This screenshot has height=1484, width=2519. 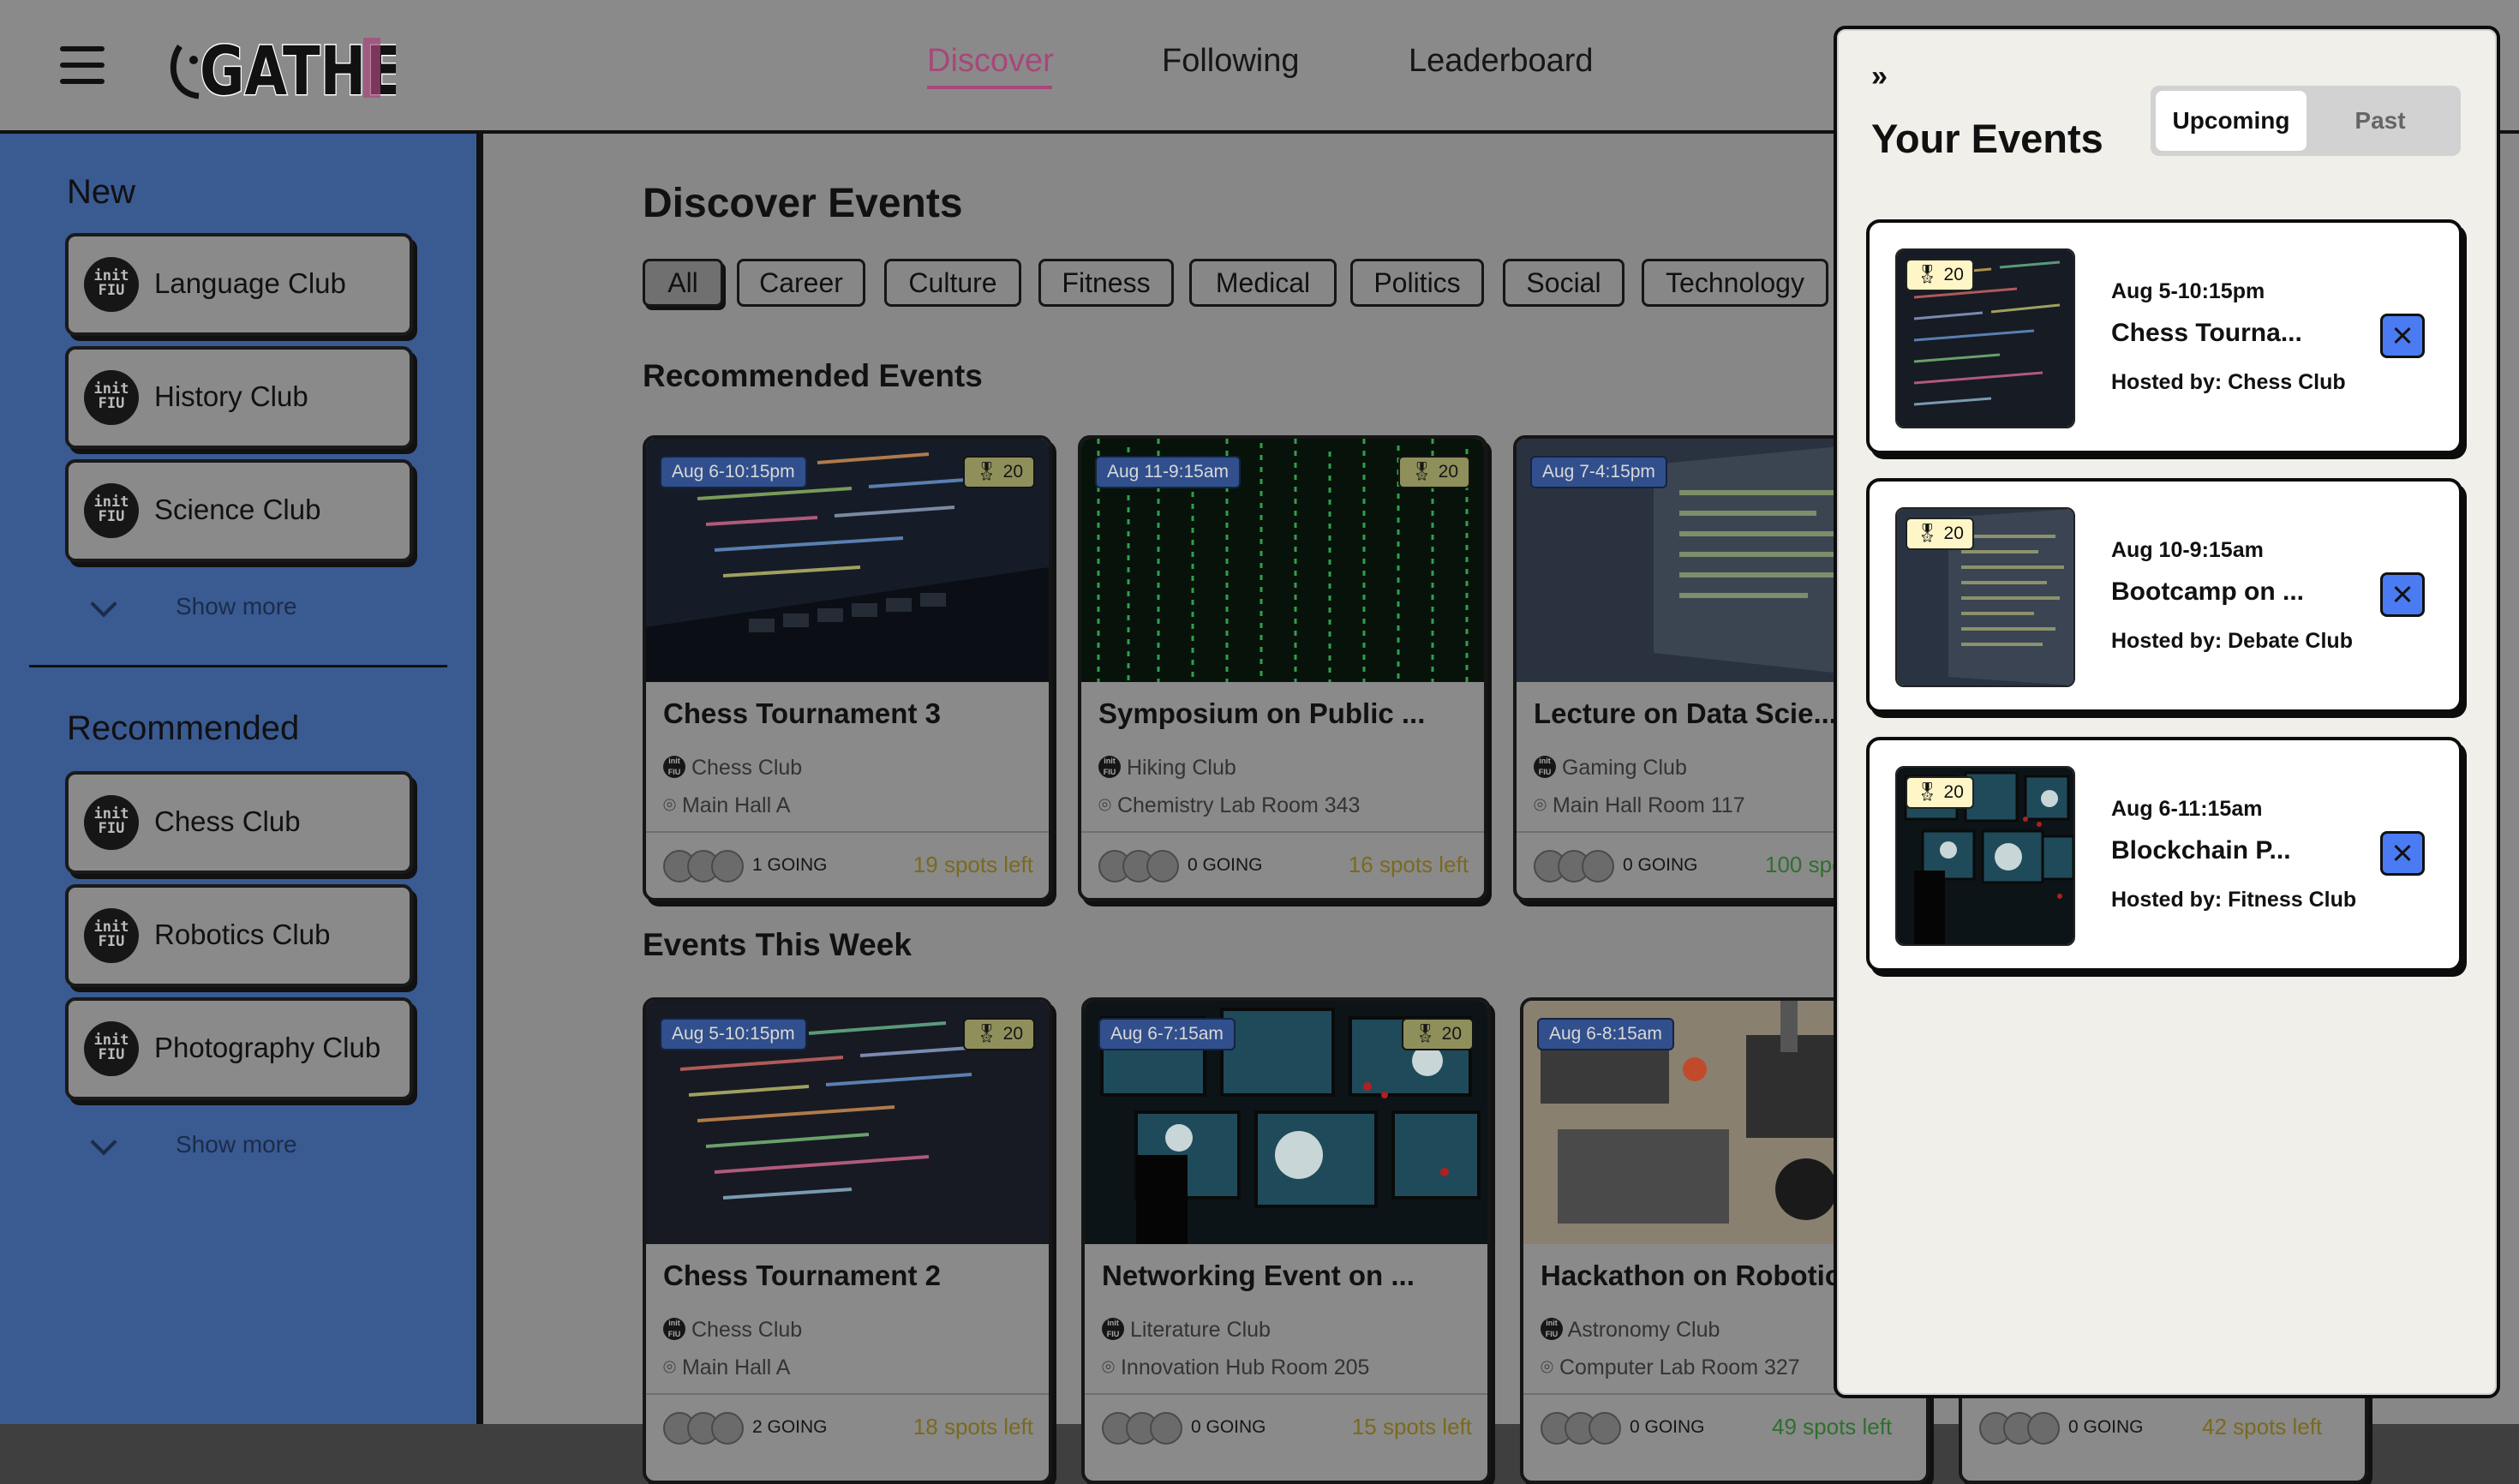 I want to click on event-host: Hosted by: Debate Club, so click(x=2232, y=641).